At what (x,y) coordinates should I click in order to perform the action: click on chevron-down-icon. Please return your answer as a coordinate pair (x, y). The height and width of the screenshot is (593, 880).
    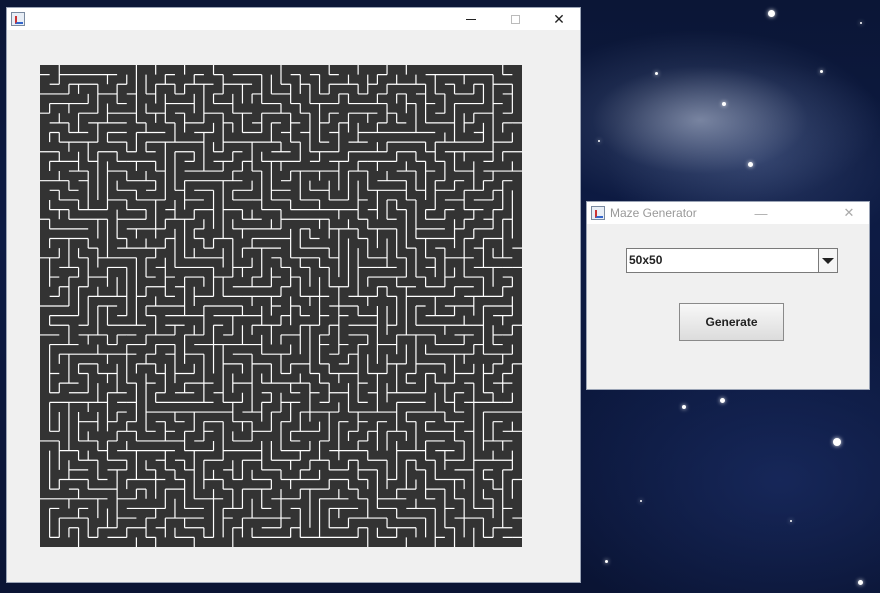
    Looking at the image, I should click on (828, 260).